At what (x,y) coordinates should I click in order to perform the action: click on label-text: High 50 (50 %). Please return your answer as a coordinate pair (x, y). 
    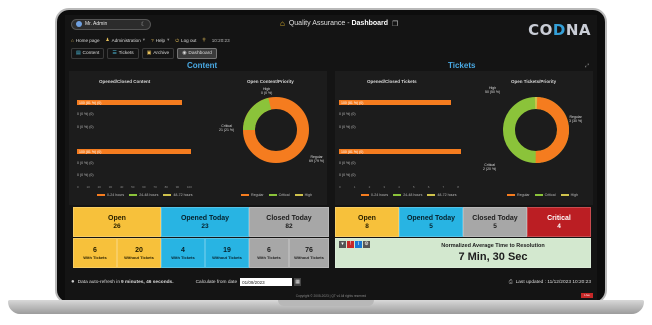
    Looking at the image, I should click on (493, 90).